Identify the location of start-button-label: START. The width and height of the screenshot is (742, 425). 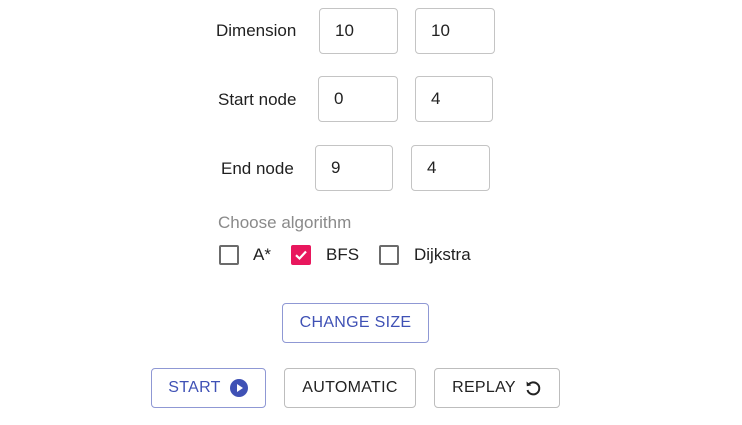
(194, 387).